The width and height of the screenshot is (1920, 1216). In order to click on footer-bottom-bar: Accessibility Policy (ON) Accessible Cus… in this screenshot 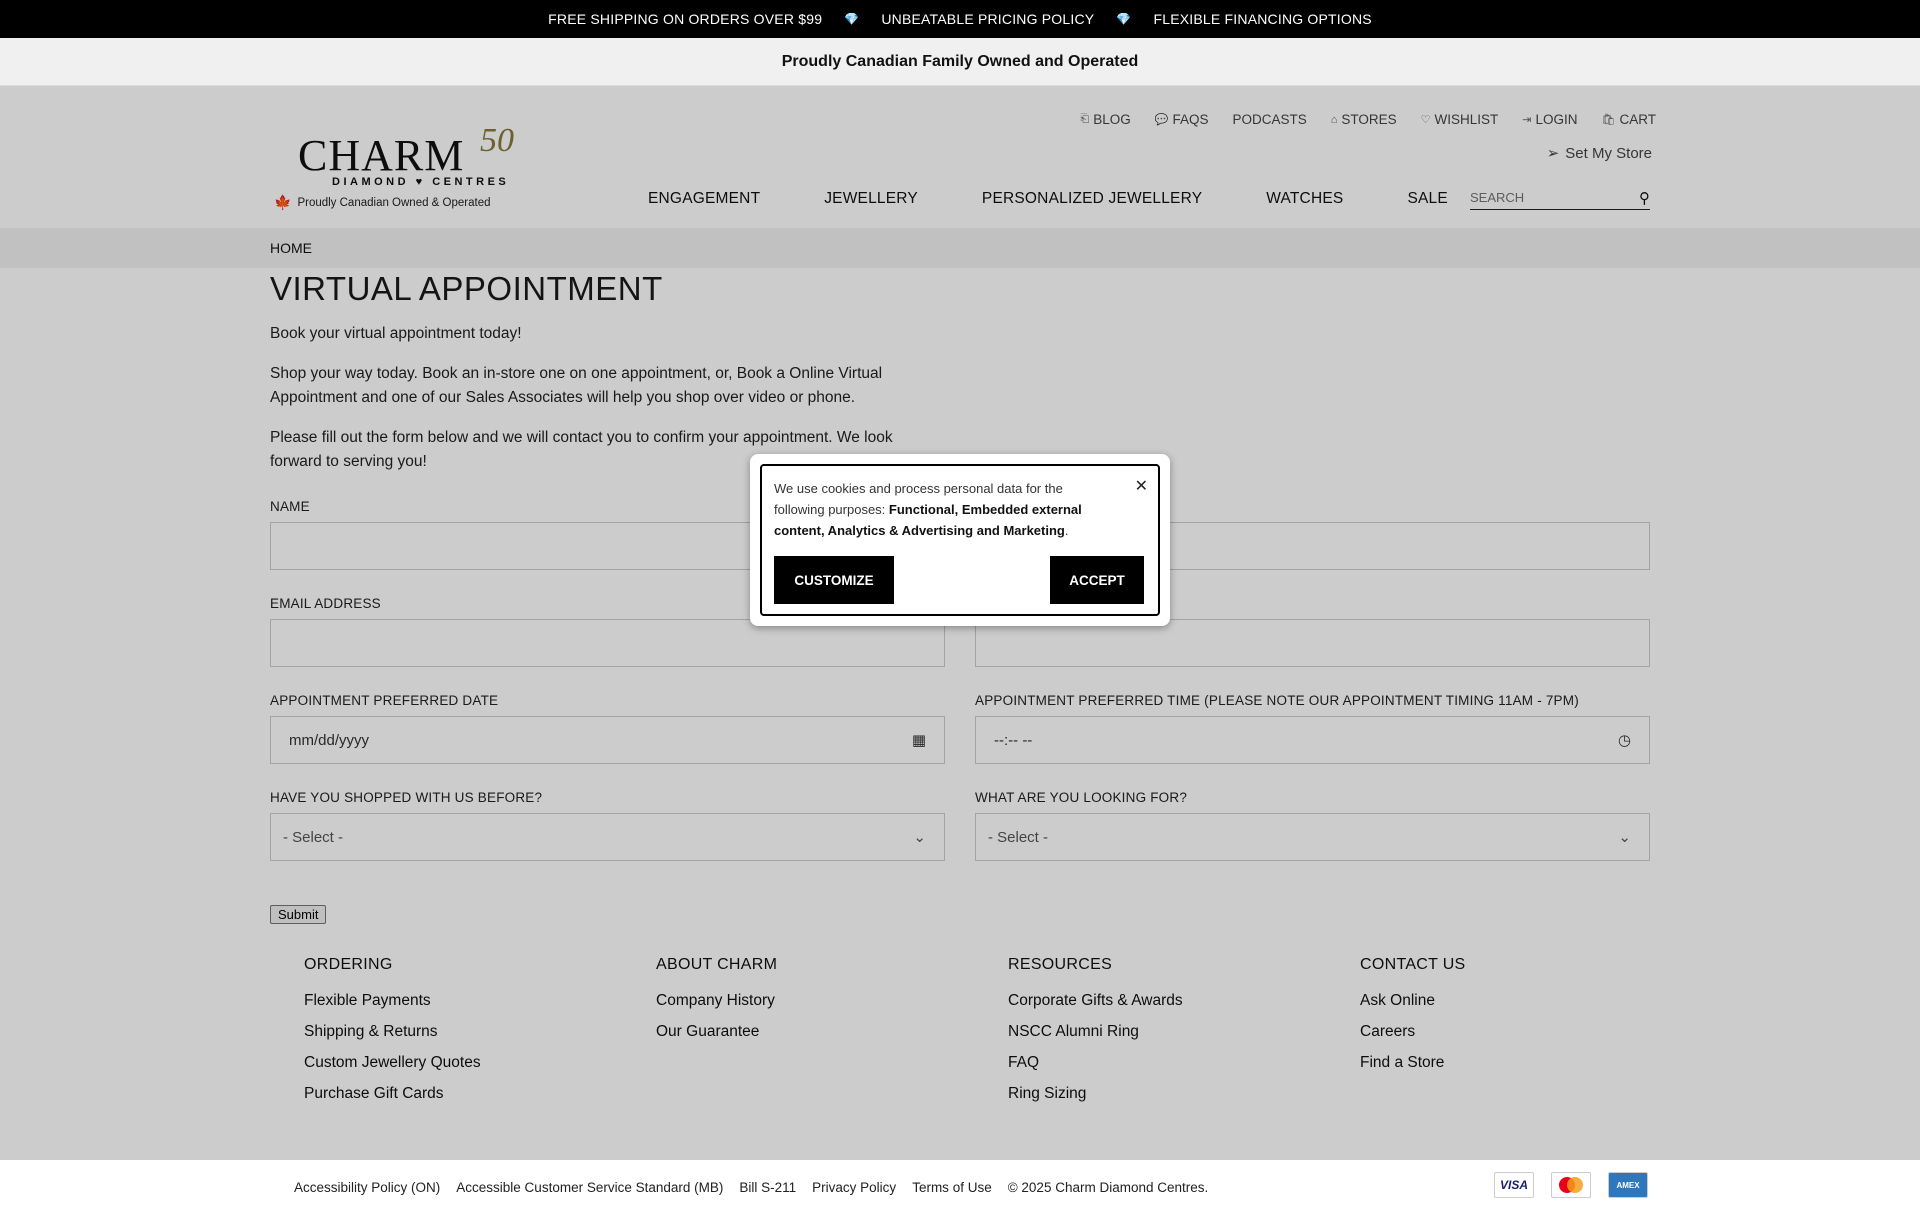, I will do `click(960, 1188)`.